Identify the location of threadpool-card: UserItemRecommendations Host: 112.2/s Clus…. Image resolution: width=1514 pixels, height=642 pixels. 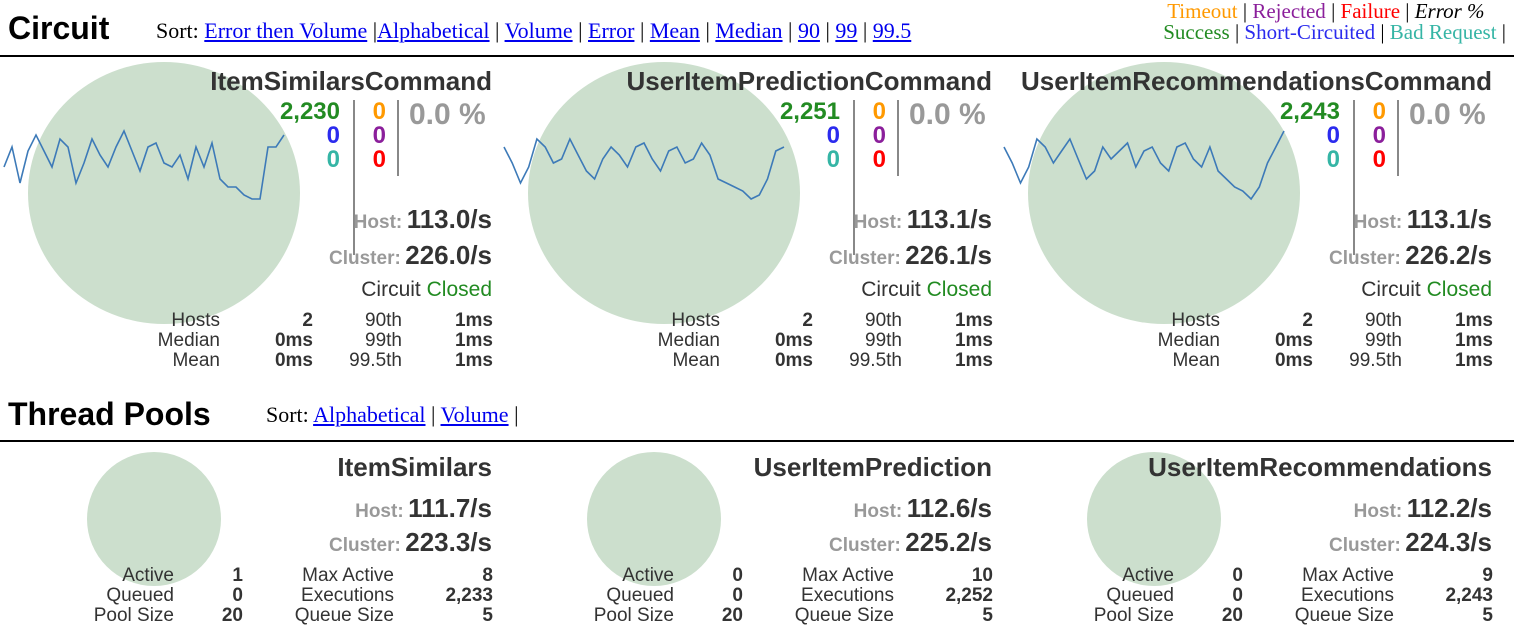
(1250, 542).